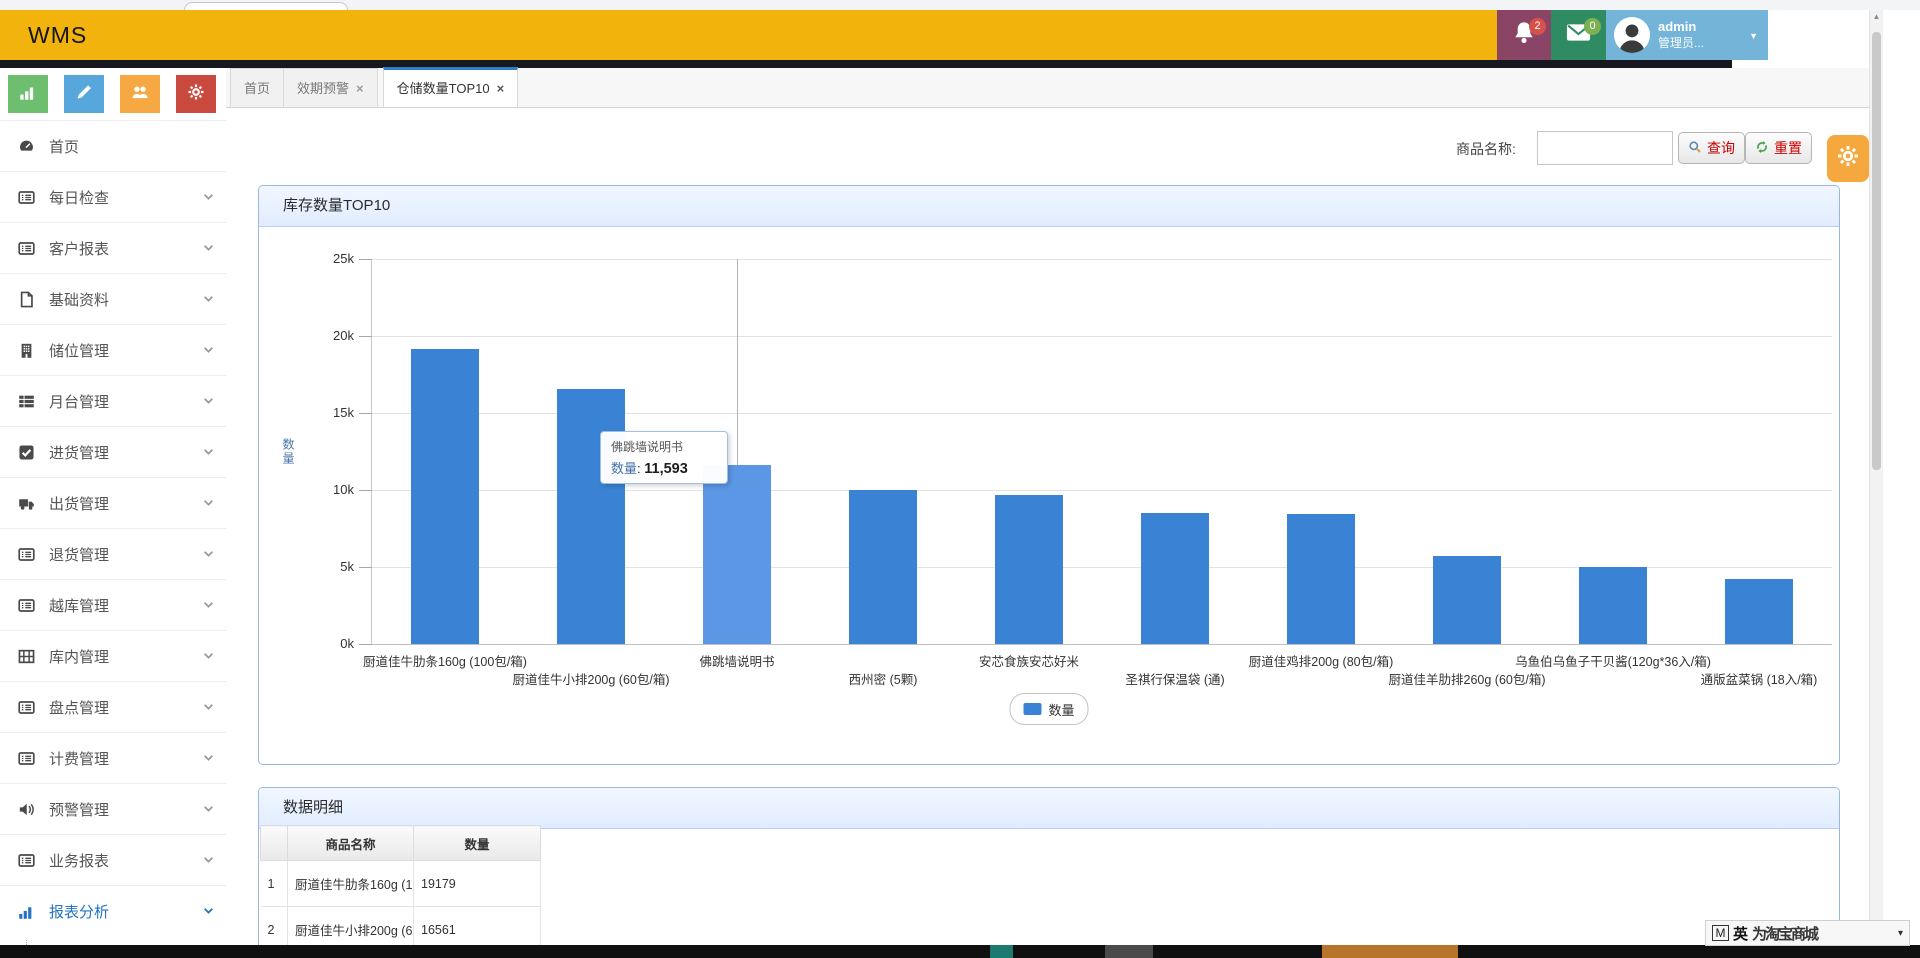  Describe the element at coordinates (113, 808) in the screenshot. I see `sidebar-item-13: 预警管理` at that location.